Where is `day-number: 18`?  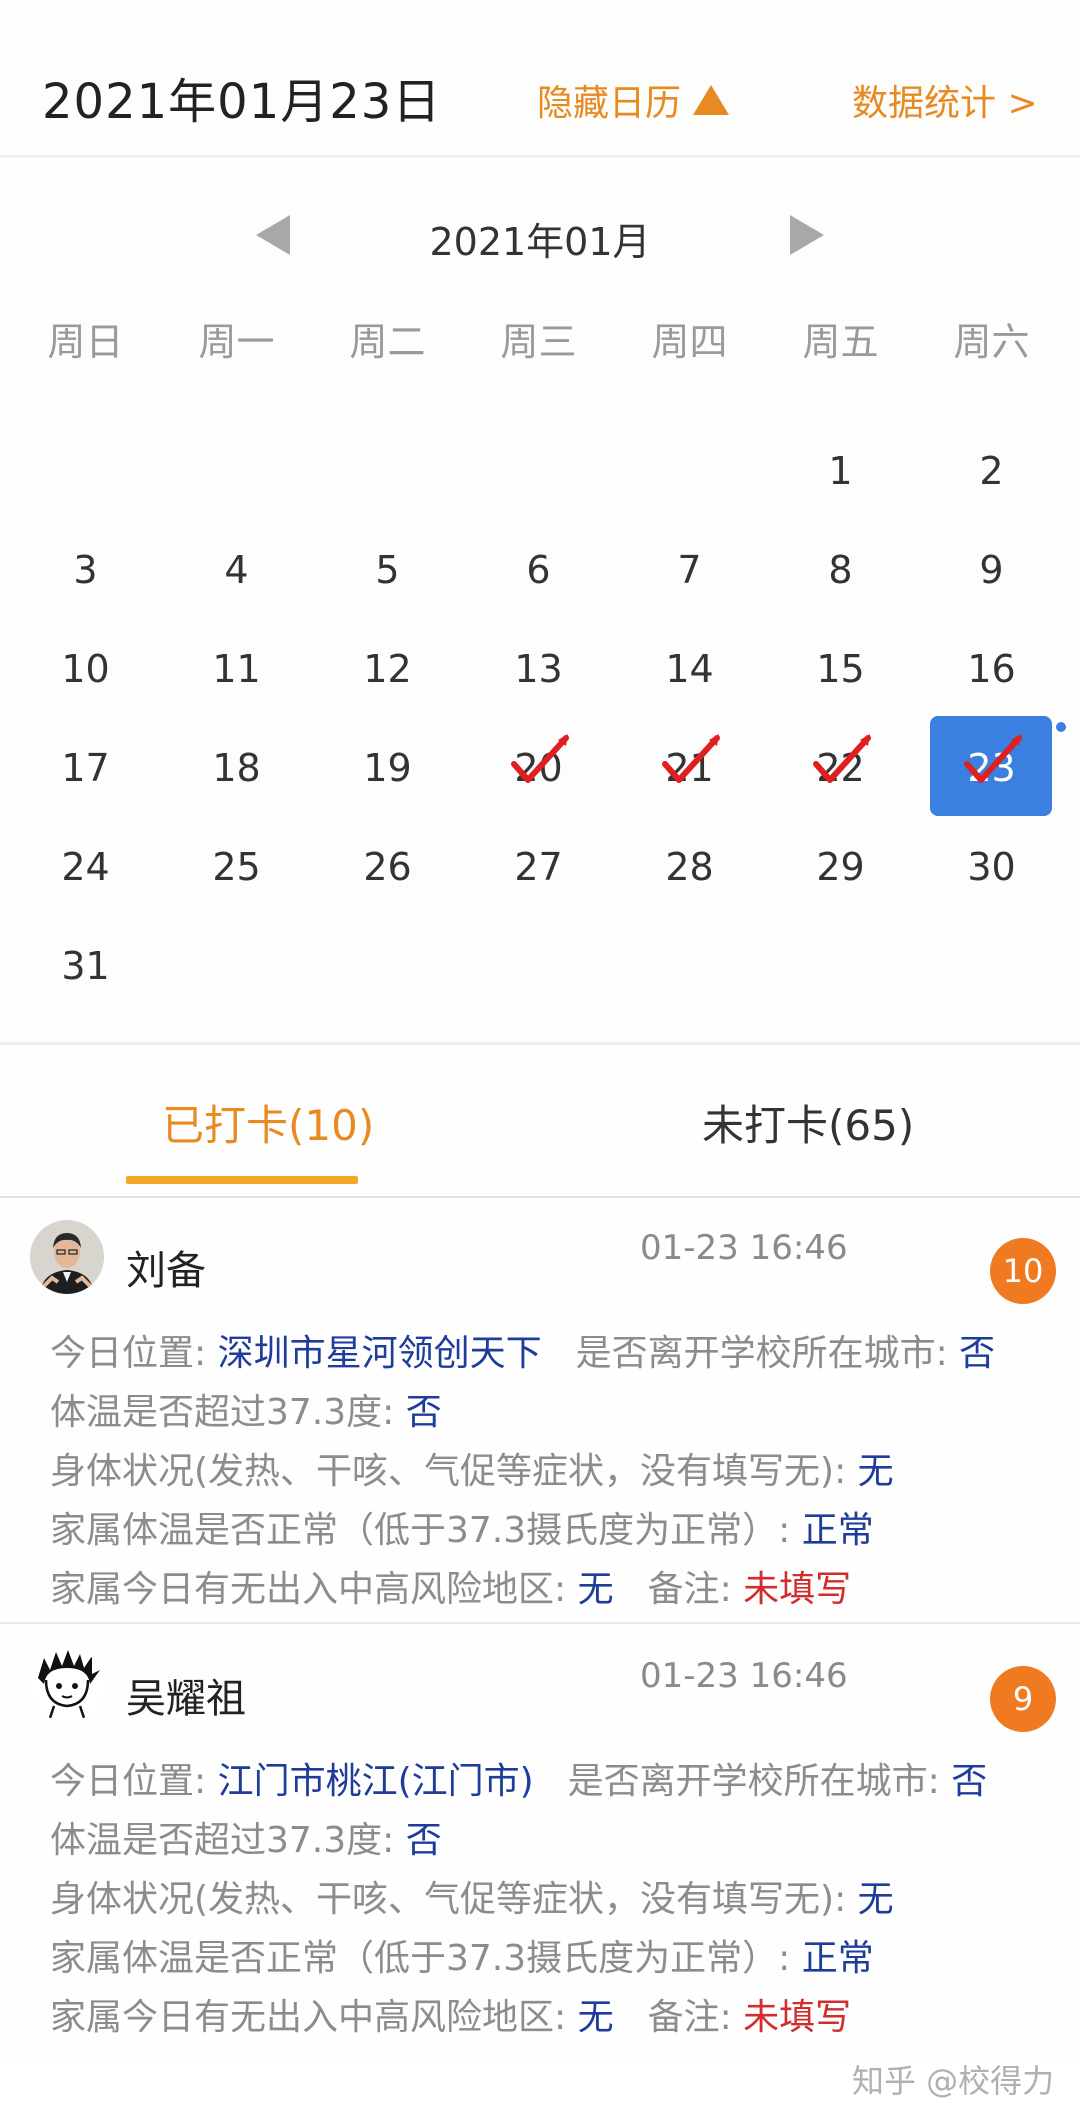
day-number: 18 is located at coordinates (236, 768).